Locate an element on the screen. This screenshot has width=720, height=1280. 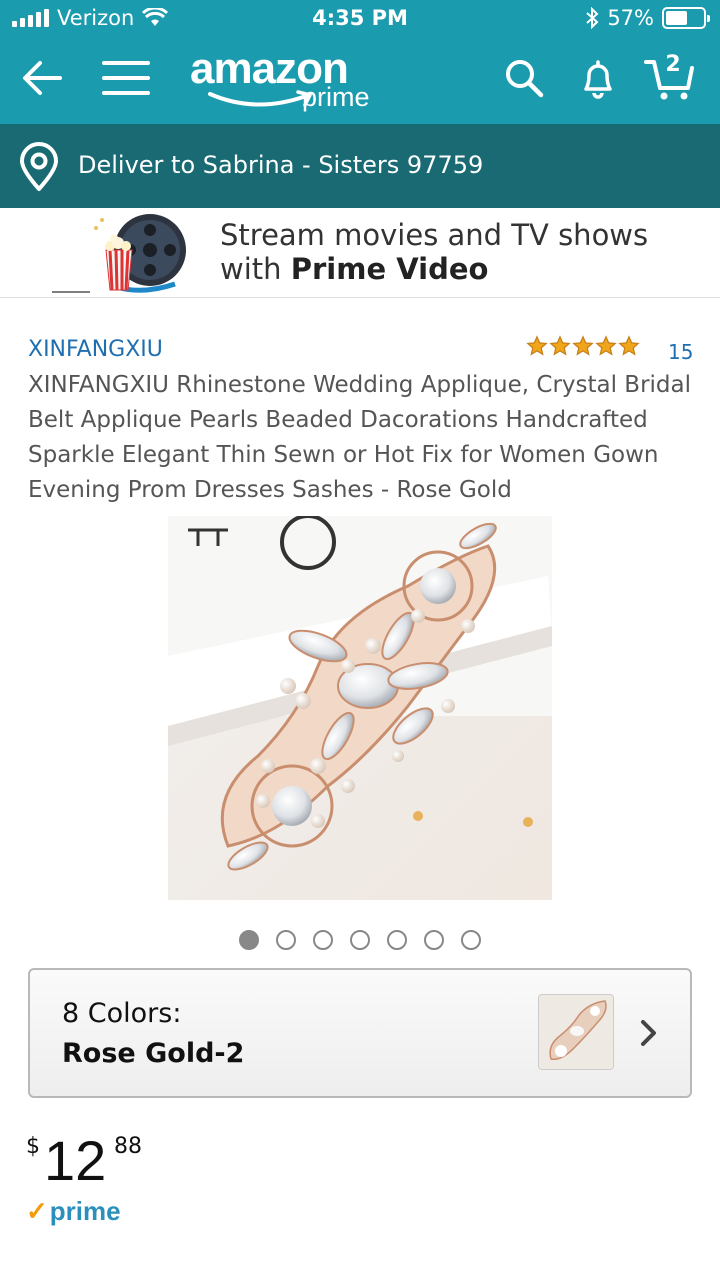
color-selector: 8 Colors: Rose Gold-2 is located at coordinates (360, 1033).